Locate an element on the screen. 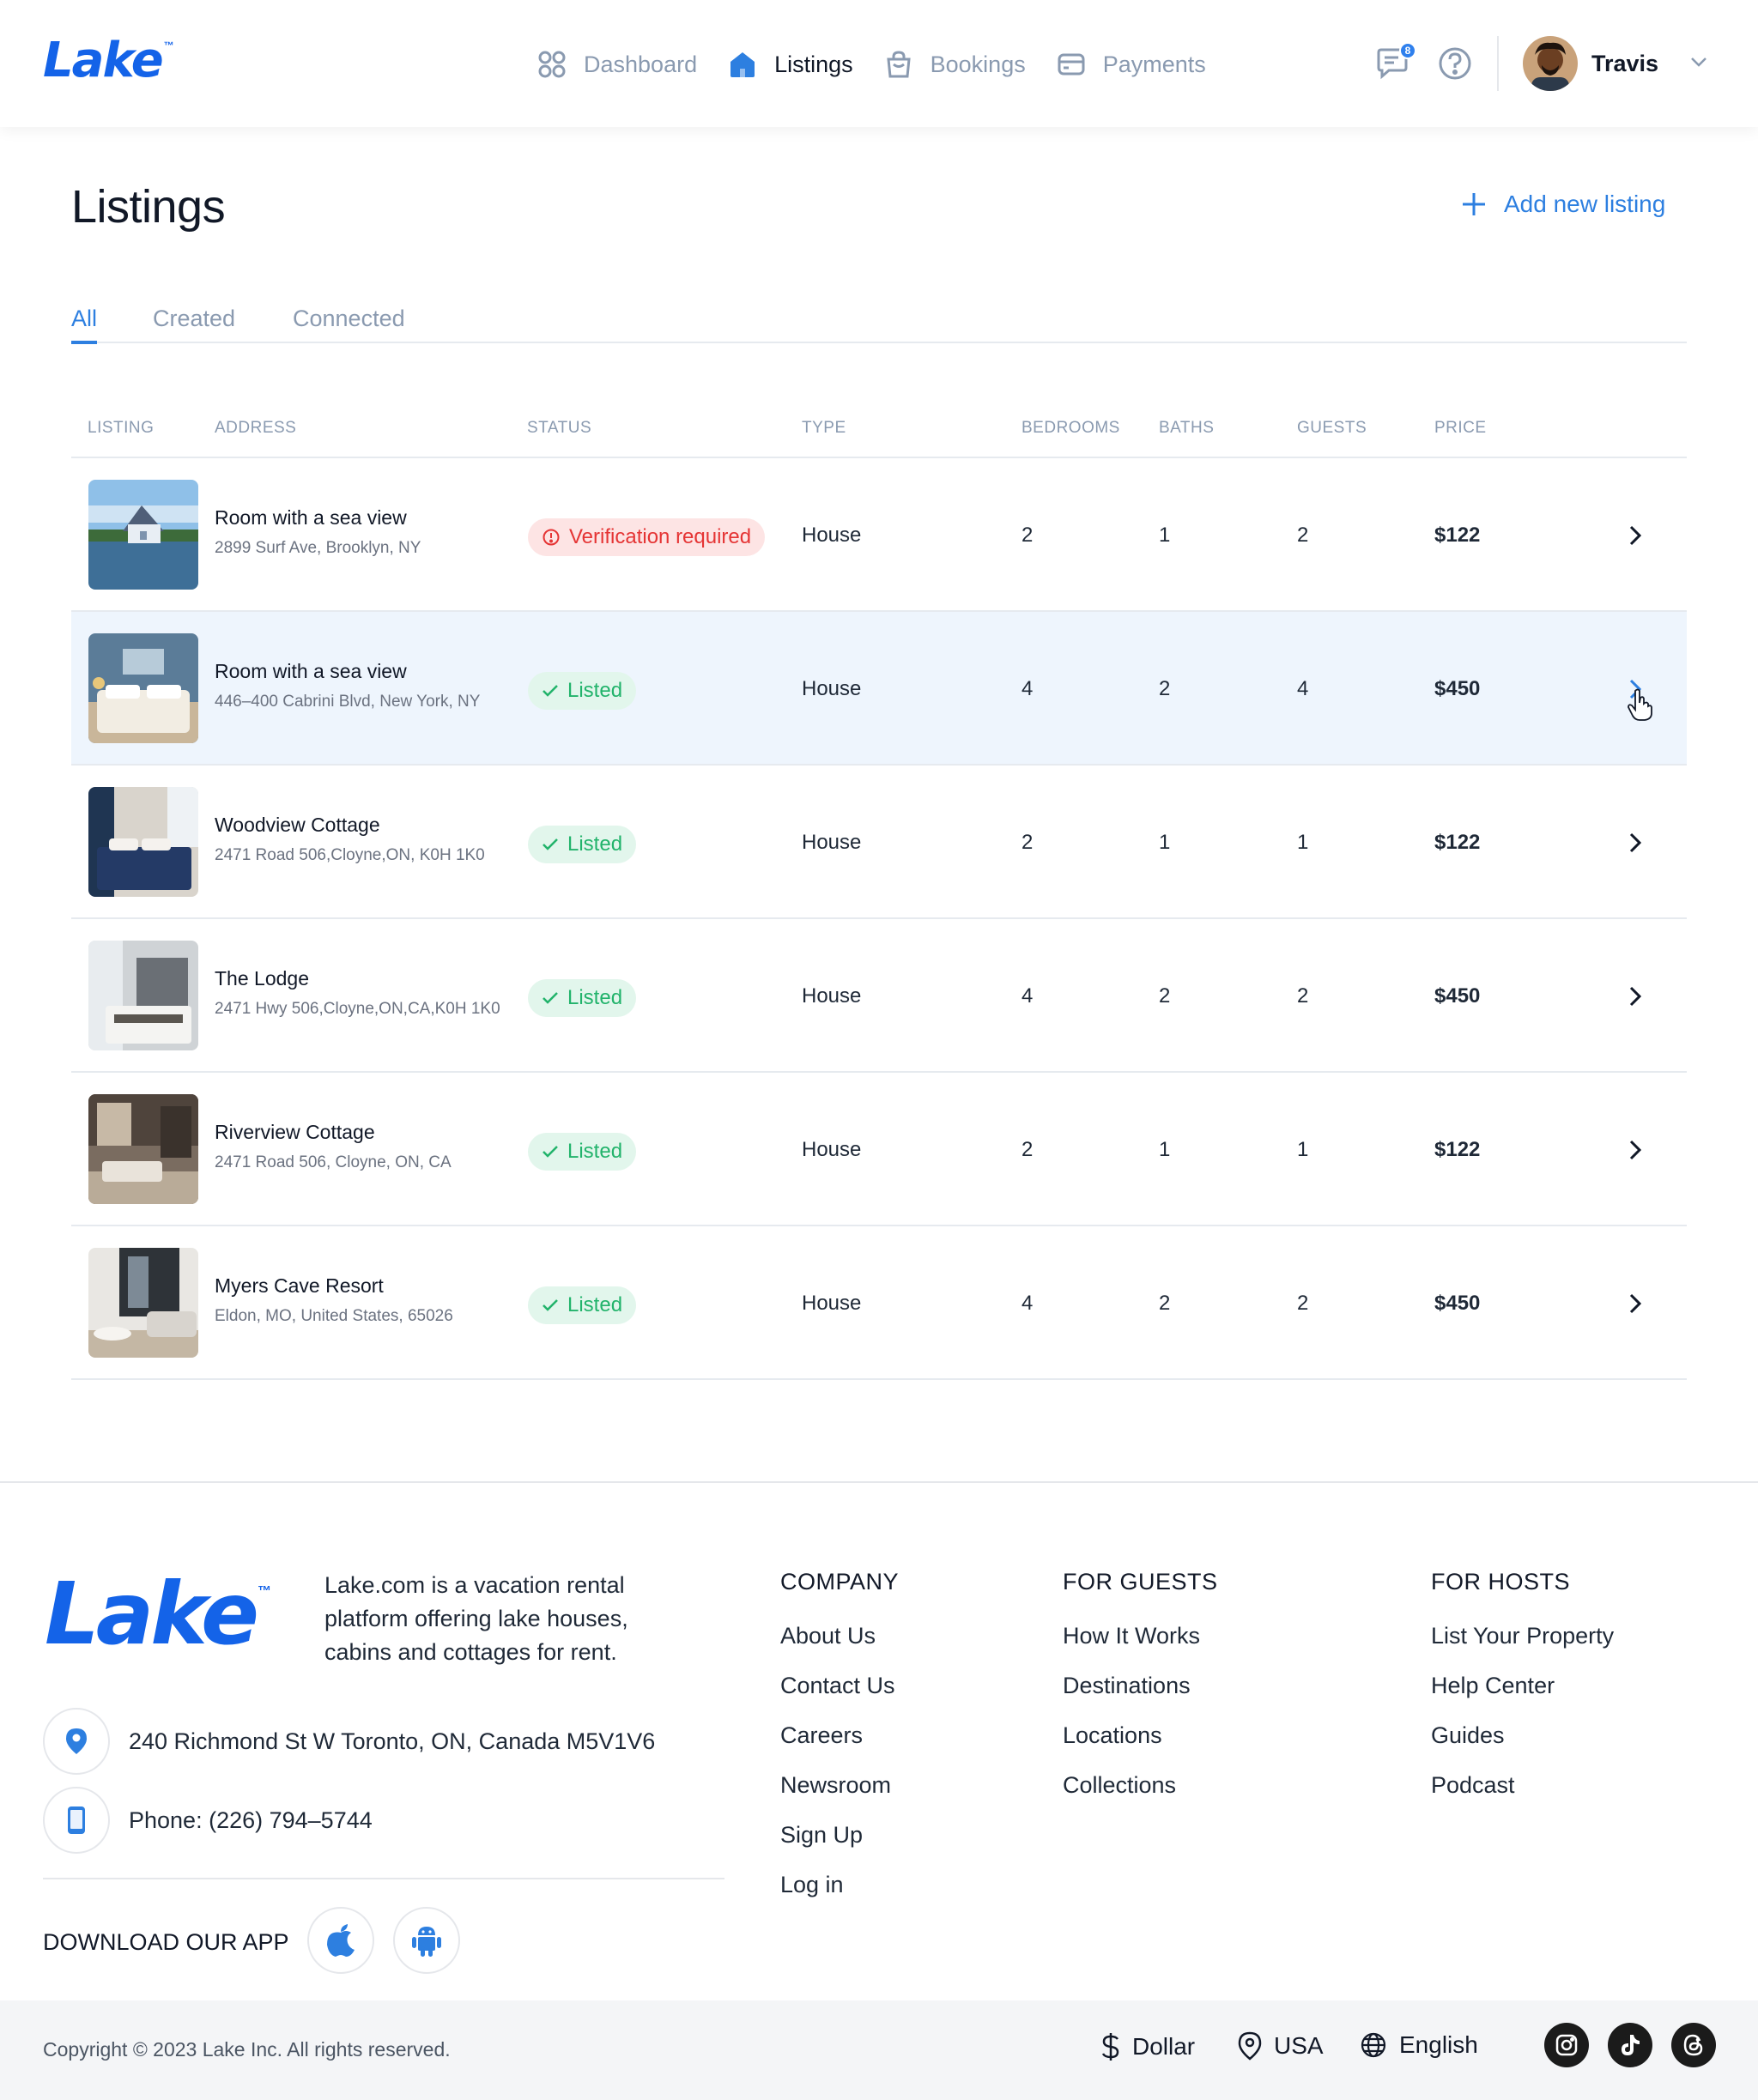 The image size is (1758, 2100). footer-hr is located at coordinates (383, 1878).